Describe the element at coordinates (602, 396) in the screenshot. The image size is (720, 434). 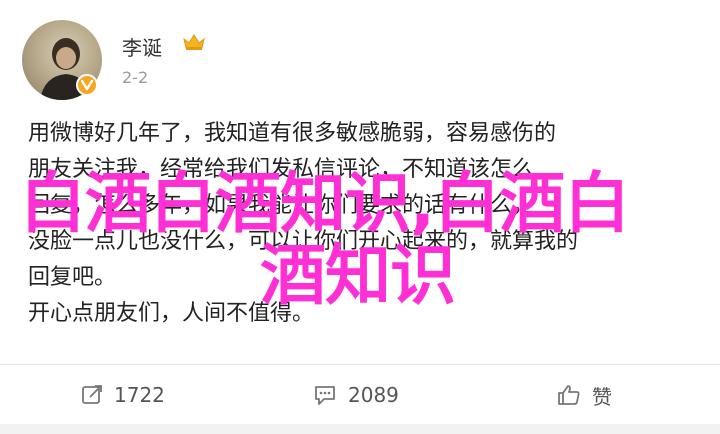
I see `like-label: 赞` at that location.